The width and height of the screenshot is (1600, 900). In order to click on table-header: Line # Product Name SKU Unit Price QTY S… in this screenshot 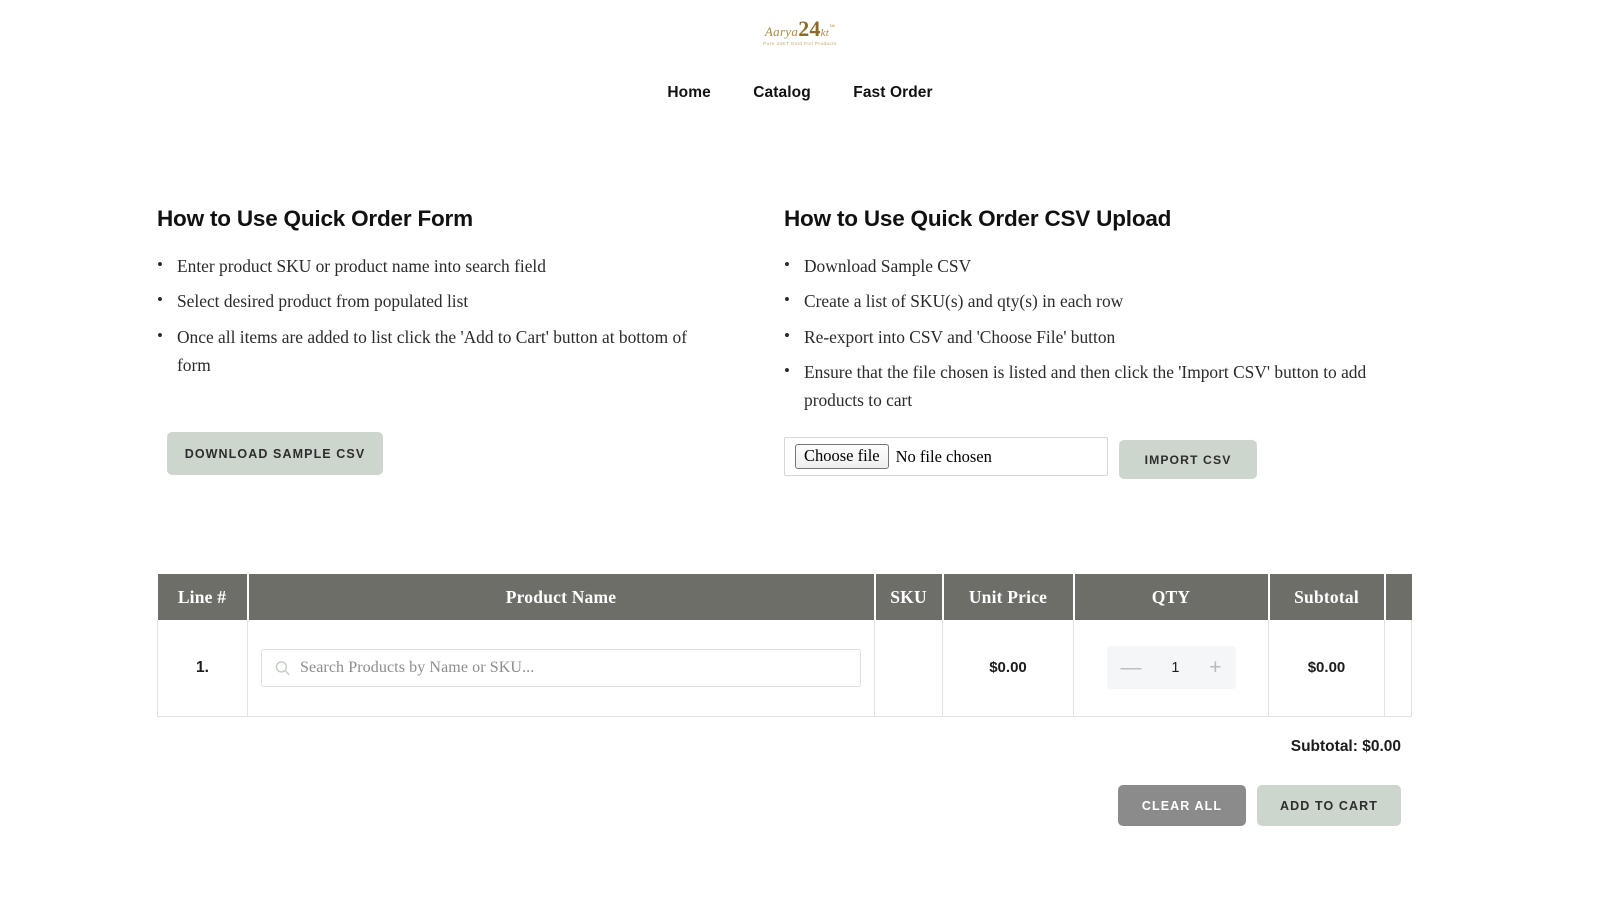, I will do `click(784, 597)`.